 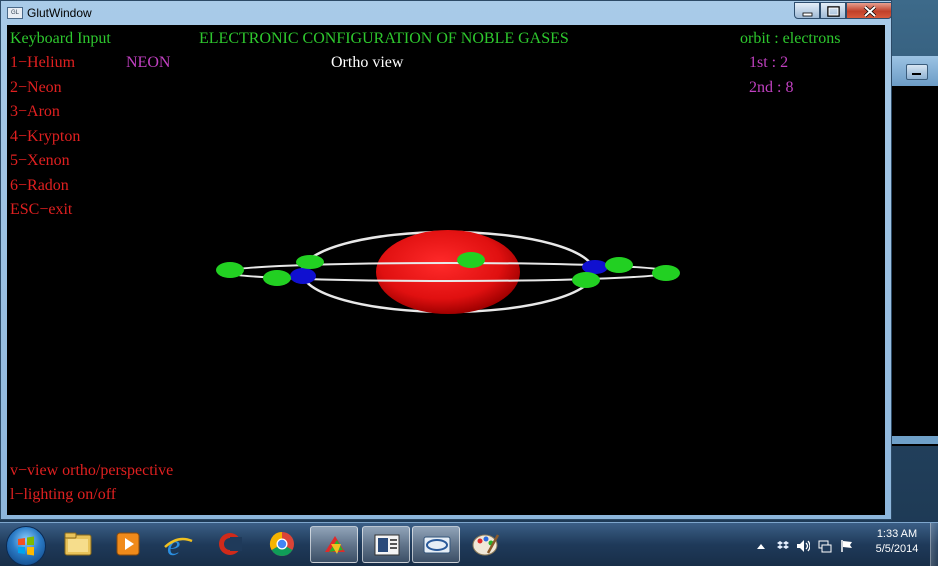 I want to click on taskbar-paint, so click(x=486, y=544).